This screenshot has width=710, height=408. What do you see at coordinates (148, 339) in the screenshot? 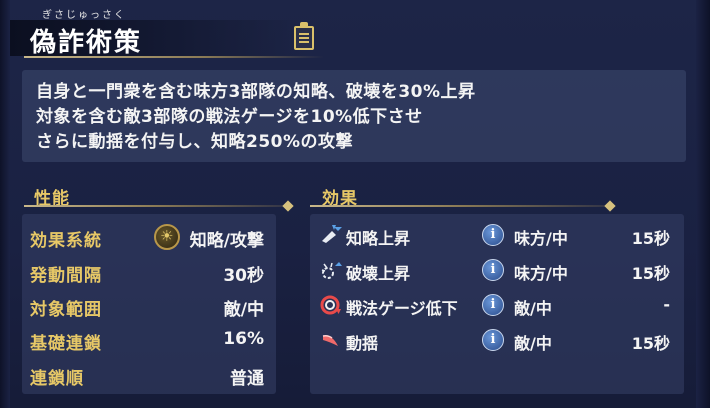
I see `stat-row-base-chain: 基礎連鎖 16%` at bounding box center [148, 339].